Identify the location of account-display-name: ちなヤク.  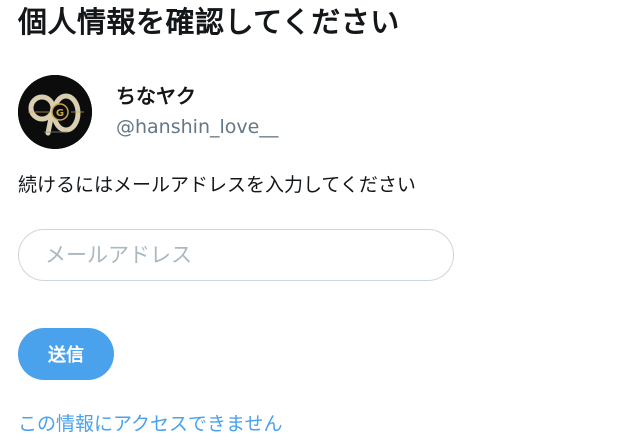
(156, 96).